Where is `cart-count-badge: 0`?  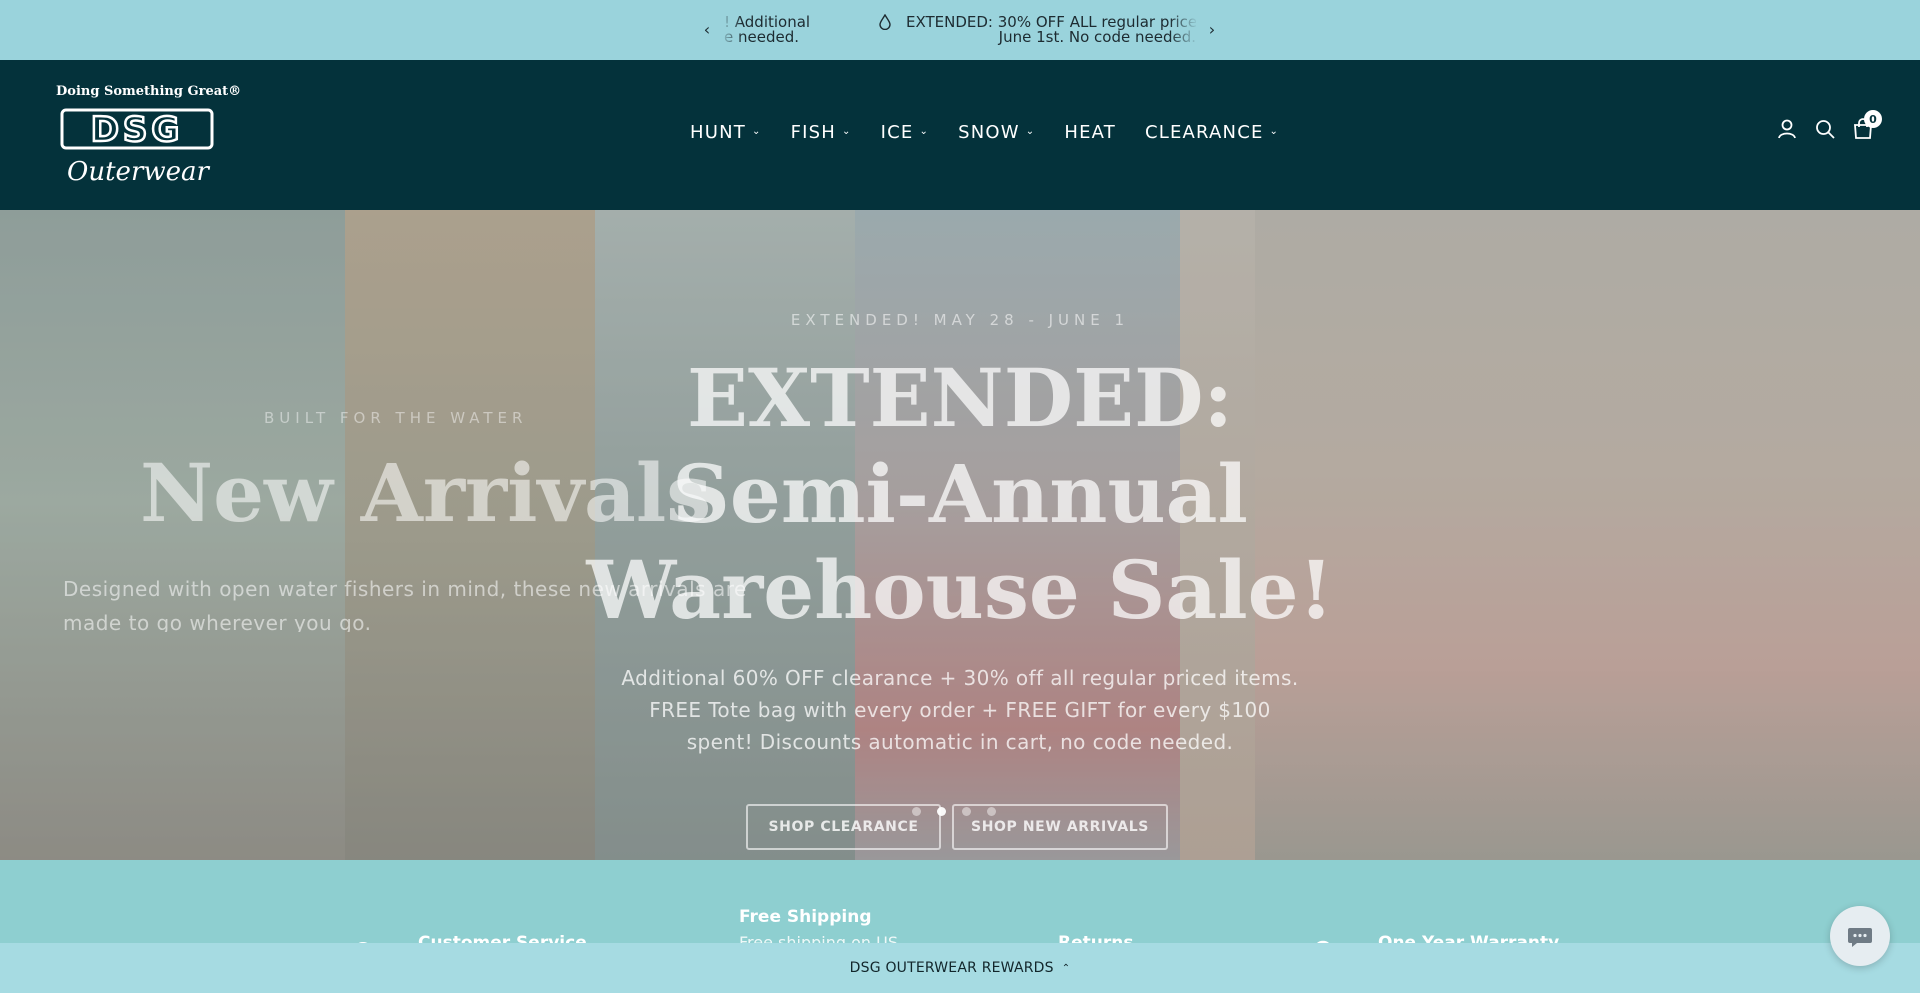
cart-count-badge: 0 is located at coordinates (1873, 119).